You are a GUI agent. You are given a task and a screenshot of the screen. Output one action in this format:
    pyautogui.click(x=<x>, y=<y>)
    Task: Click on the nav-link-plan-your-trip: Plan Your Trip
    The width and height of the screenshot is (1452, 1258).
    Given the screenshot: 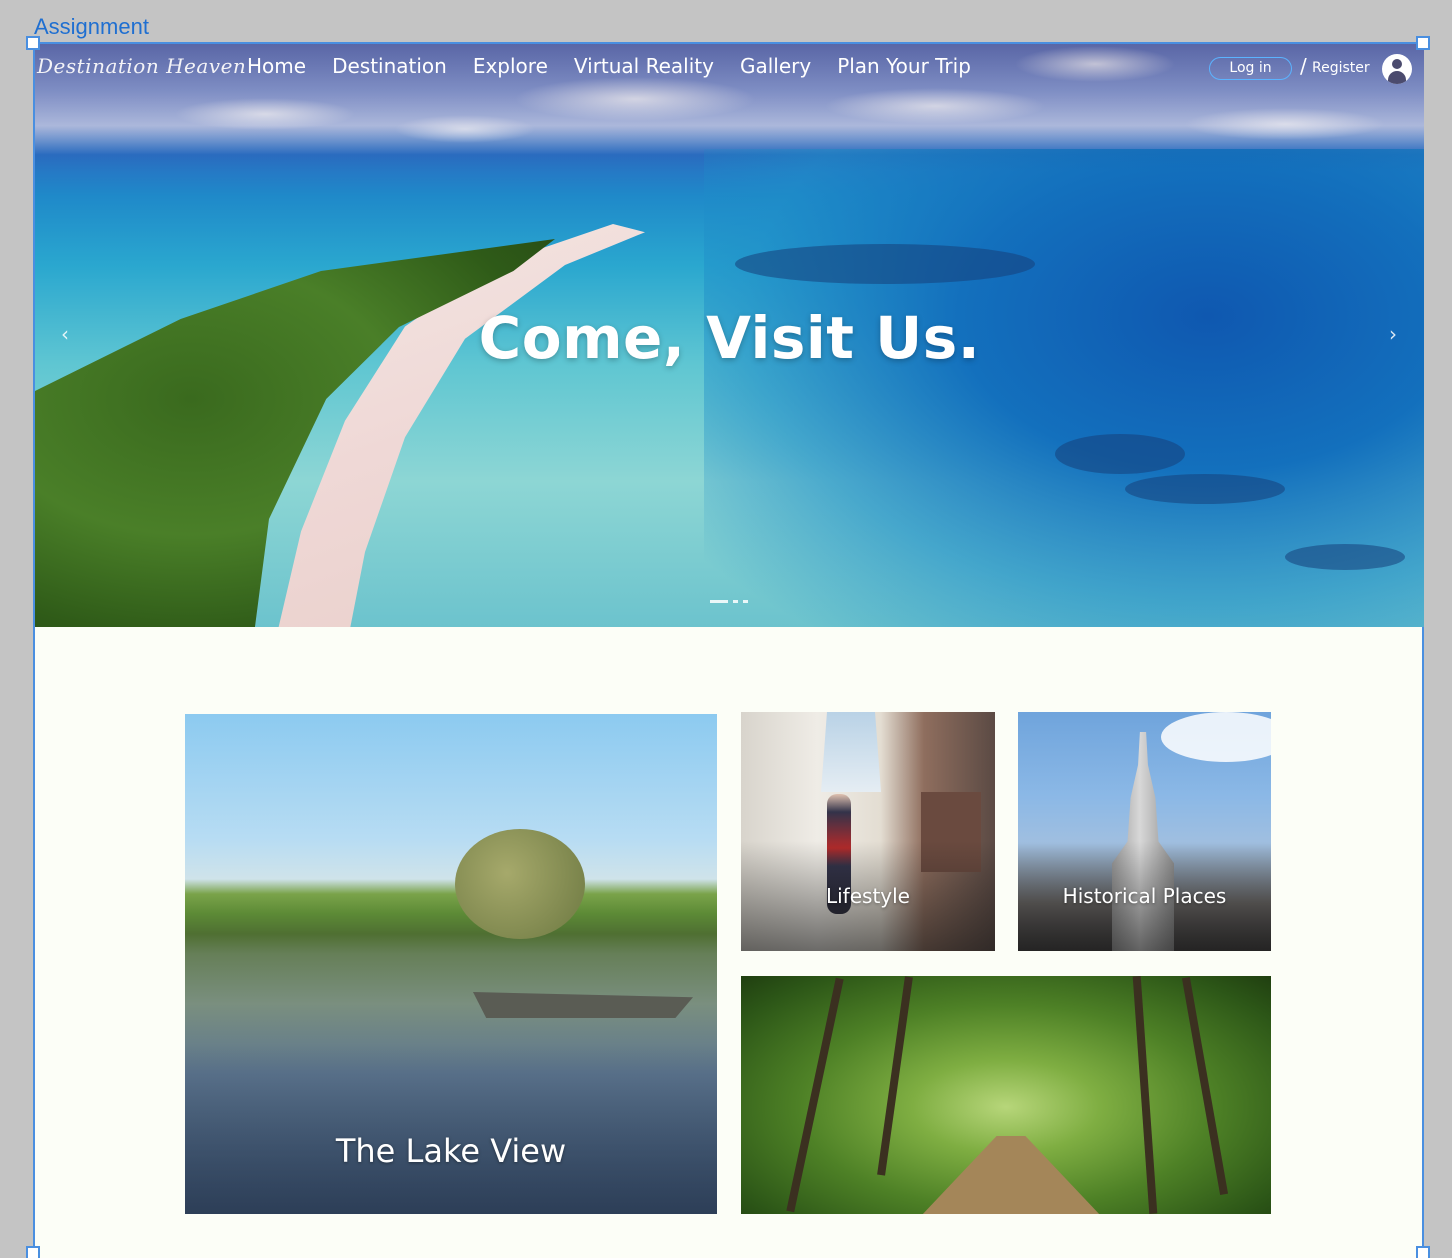 What is the action you would take?
    pyautogui.click(x=904, y=66)
    